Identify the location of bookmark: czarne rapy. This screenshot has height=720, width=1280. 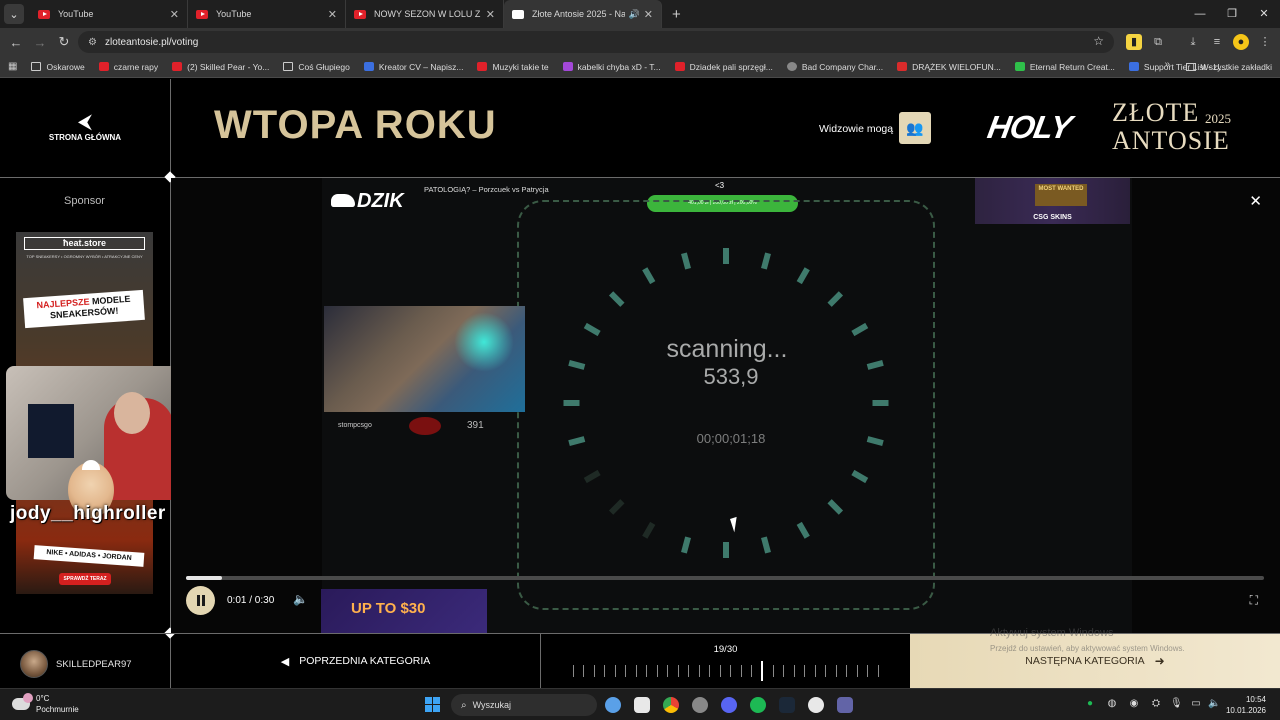
(128, 67).